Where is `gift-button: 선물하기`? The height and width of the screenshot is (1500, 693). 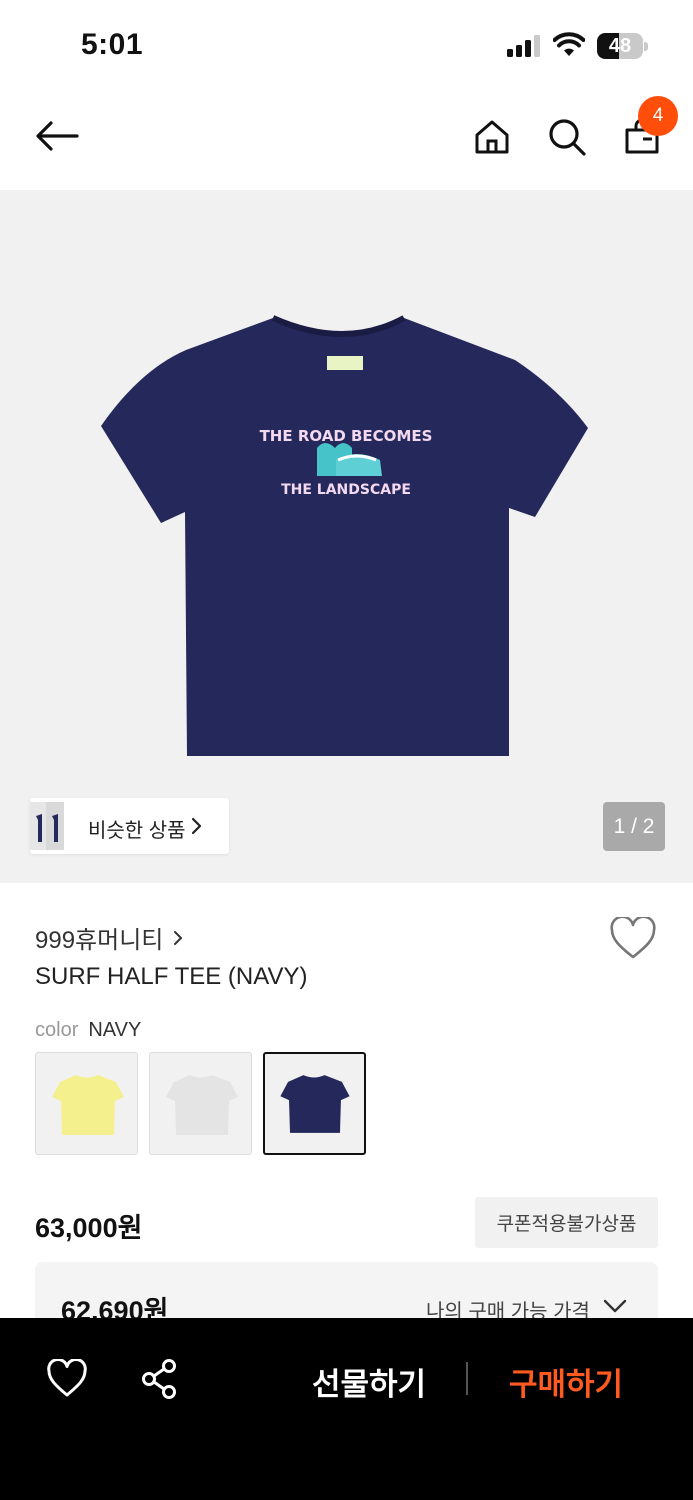
gift-button: 선물하기 is located at coordinates (369, 1381).